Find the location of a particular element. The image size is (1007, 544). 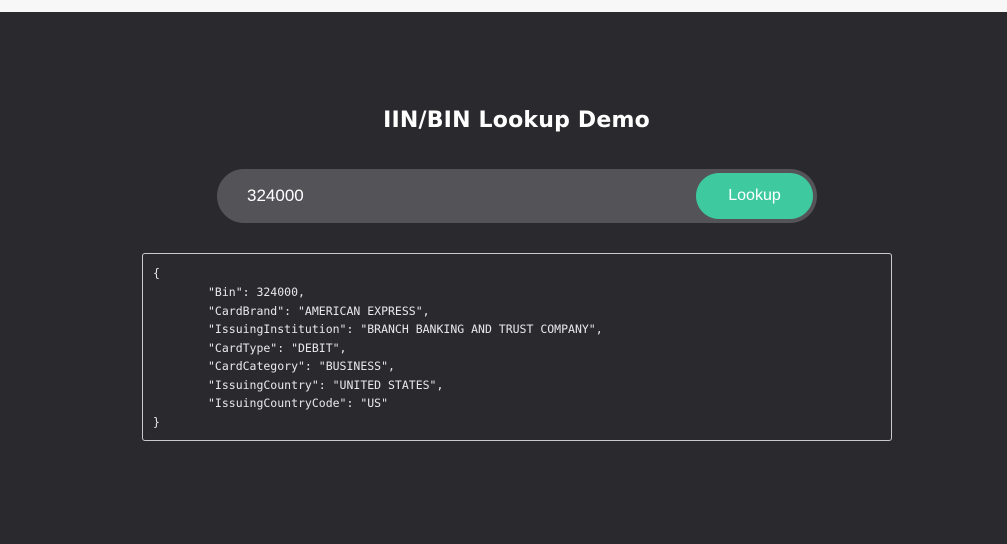

json-line-bin: "Bin": 324000, is located at coordinates (256, 292).